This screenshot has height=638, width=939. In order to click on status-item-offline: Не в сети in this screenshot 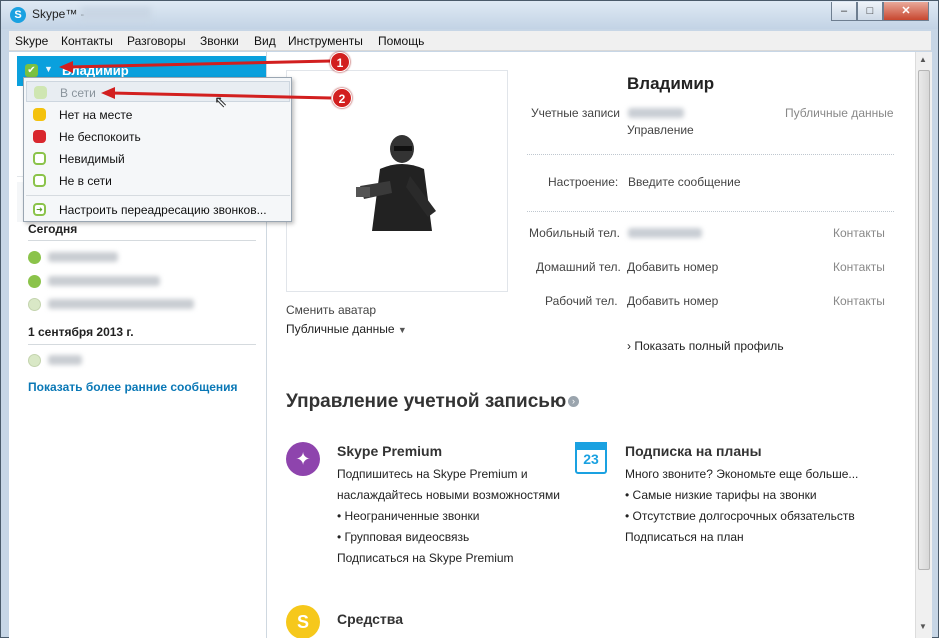, I will do `click(158, 180)`.